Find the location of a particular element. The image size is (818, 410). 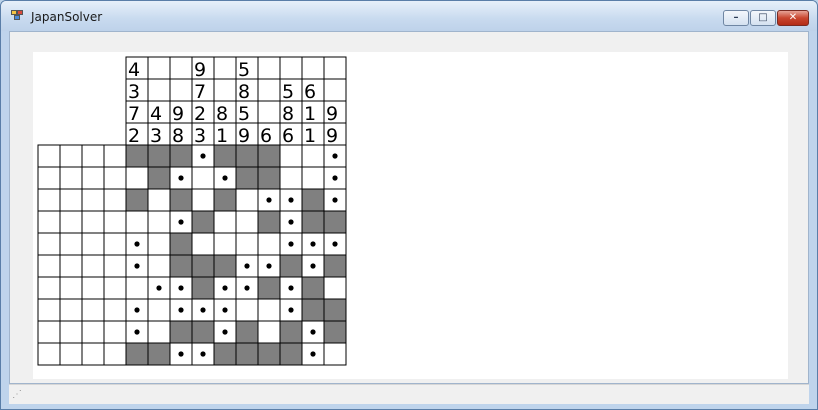

close-button: ✕ is located at coordinates (793, 18).